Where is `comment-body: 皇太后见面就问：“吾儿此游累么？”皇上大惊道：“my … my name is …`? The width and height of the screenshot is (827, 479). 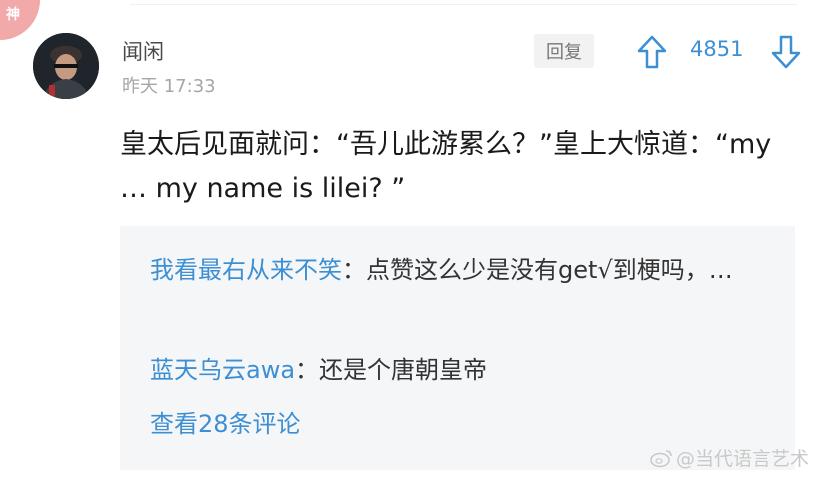
comment-body: 皇太后见面就问：“吾儿此游累么？”皇上大惊道：“my … my name is … is located at coordinates (446, 166).